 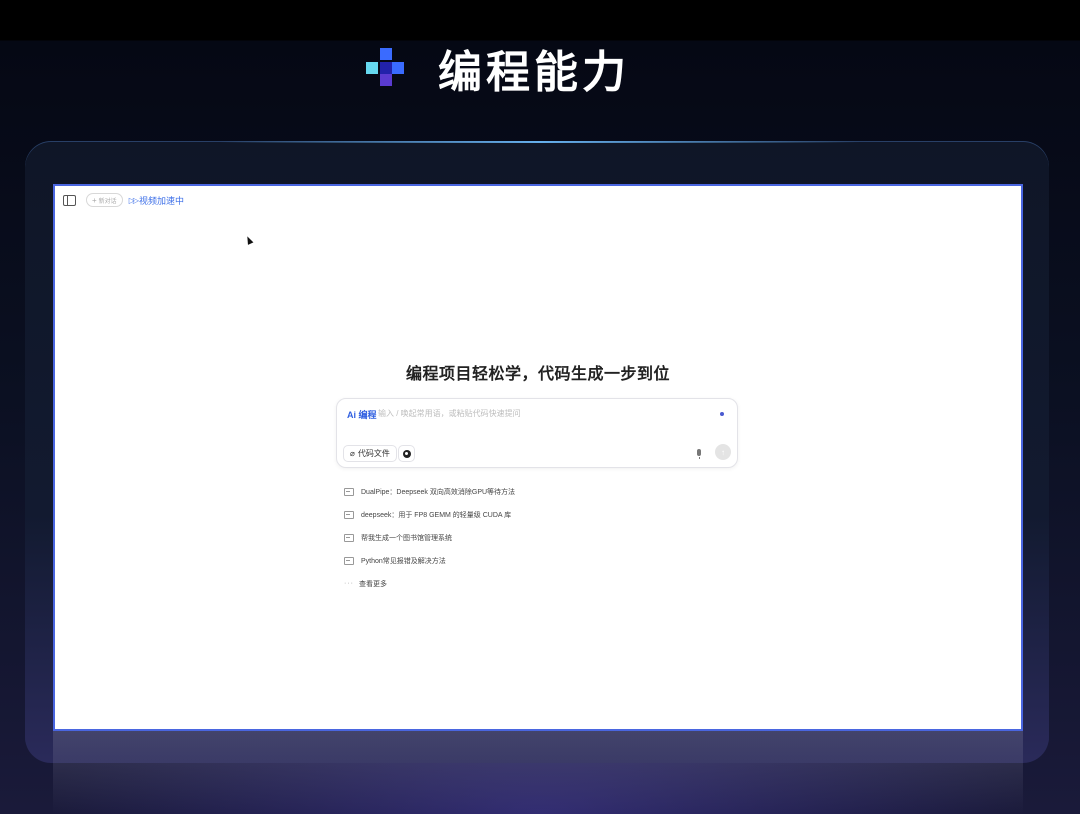 What do you see at coordinates (540, 142) in the screenshot?
I see `frame-glow` at bounding box center [540, 142].